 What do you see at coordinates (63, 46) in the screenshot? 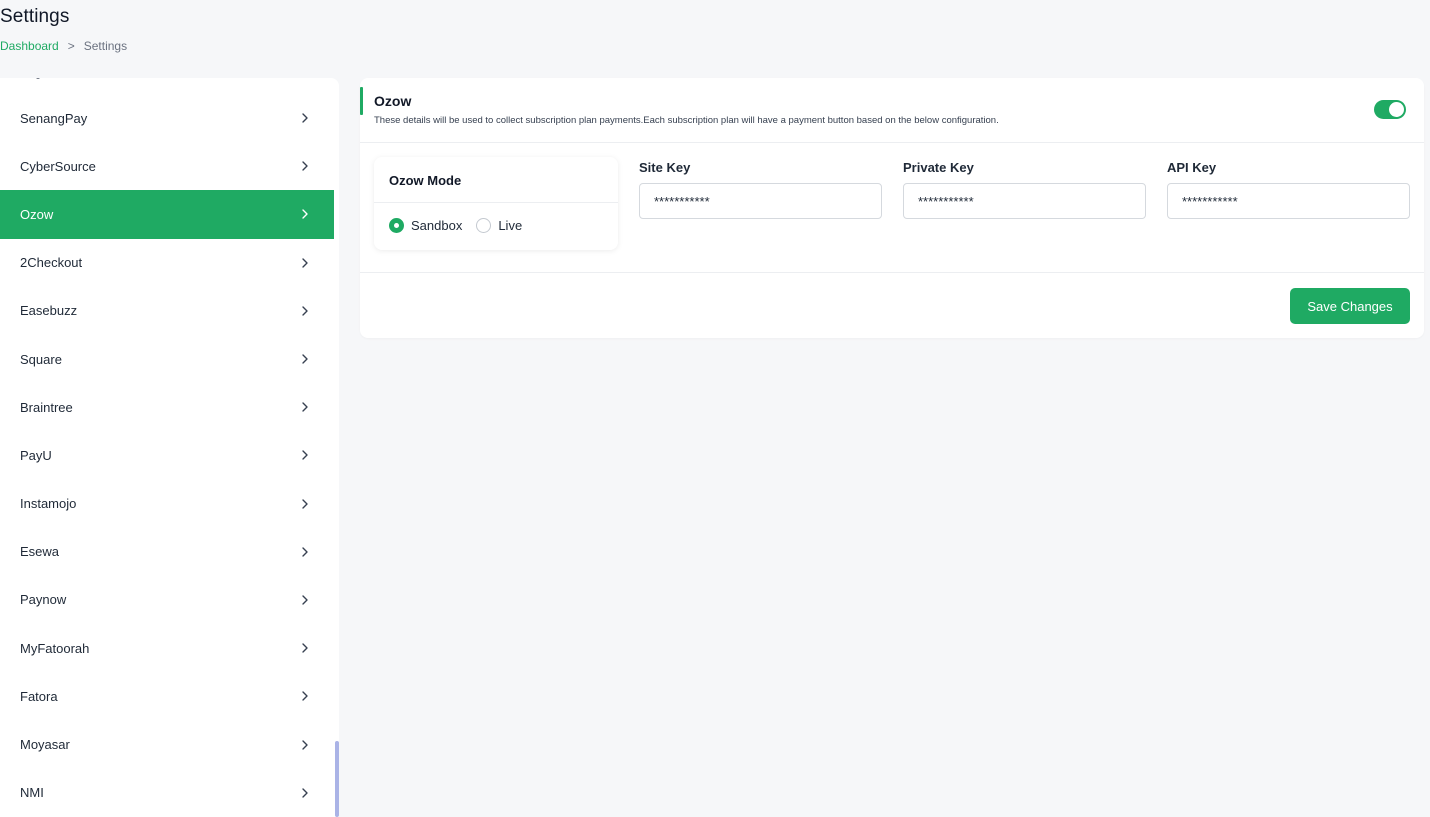
I see `breadcrumb: Dashboard > Settings` at bounding box center [63, 46].